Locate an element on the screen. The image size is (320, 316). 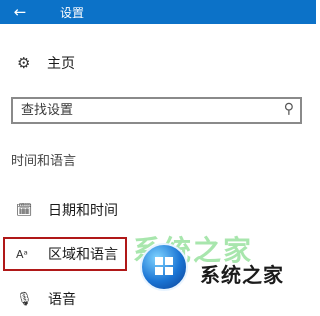
nav-item-date-time: 🗓 日期和时间 is located at coordinates (158, 210).